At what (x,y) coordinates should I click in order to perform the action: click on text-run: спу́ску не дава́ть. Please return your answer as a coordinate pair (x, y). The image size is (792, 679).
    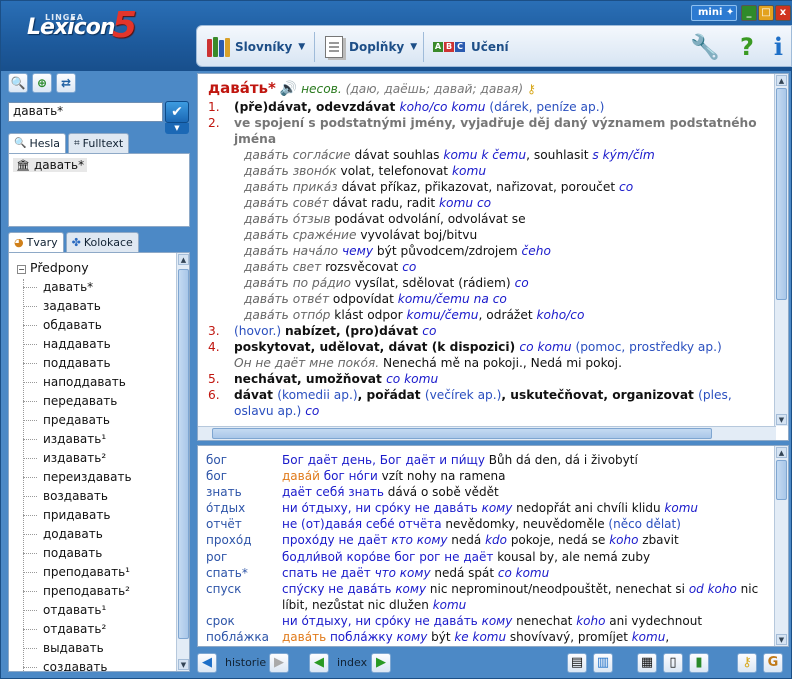
    Looking at the image, I should click on (339, 588).